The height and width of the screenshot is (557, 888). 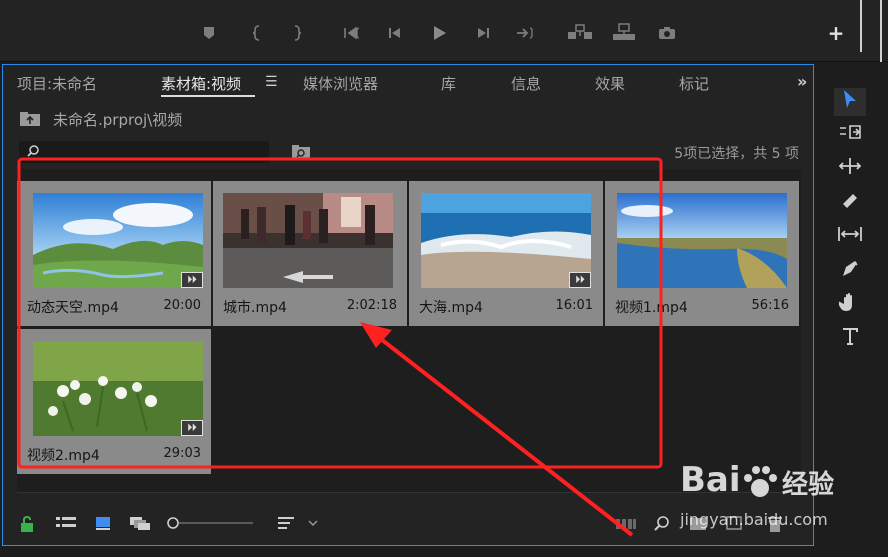 I want to click on selection-status: 5项已选择，共 5 项, so click(x=736, y=154).